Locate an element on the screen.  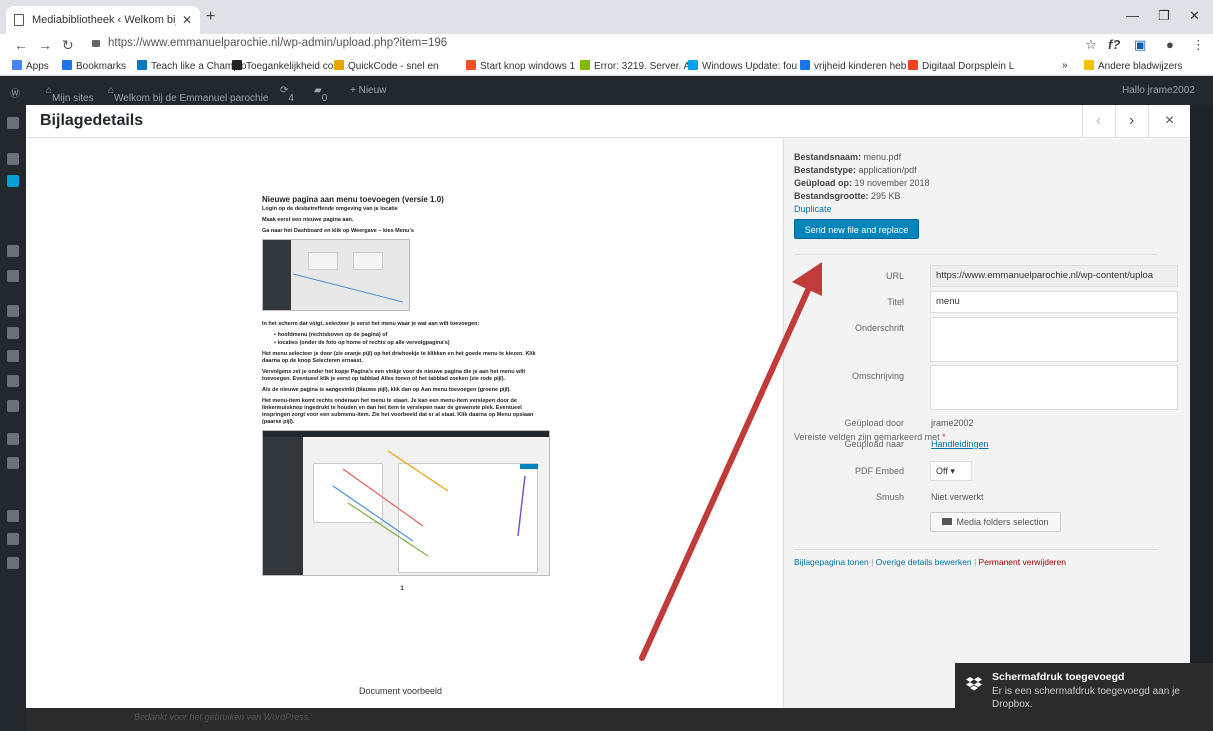
bookmark-item: Apps is located at coordinates (30, 66).